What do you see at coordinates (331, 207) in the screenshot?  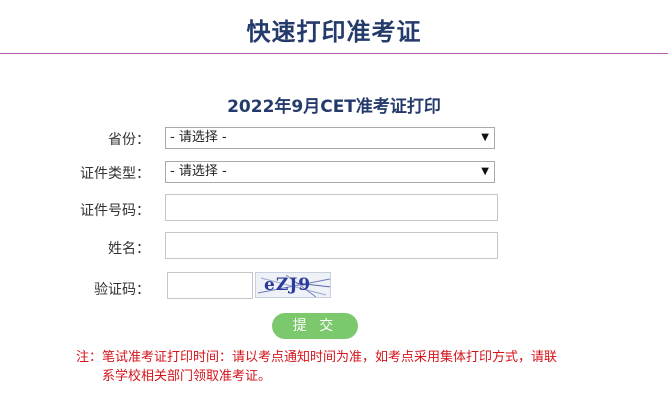 I see `id-number-input` at bounding box center [331, 207].